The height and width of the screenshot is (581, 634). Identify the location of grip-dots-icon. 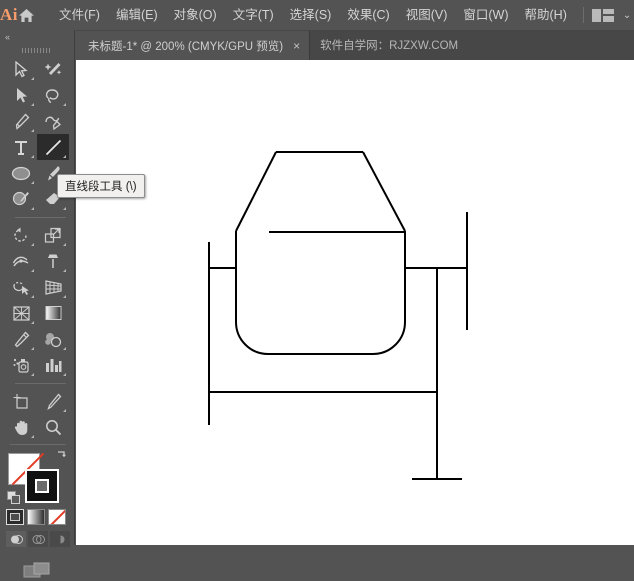
(37, 50).